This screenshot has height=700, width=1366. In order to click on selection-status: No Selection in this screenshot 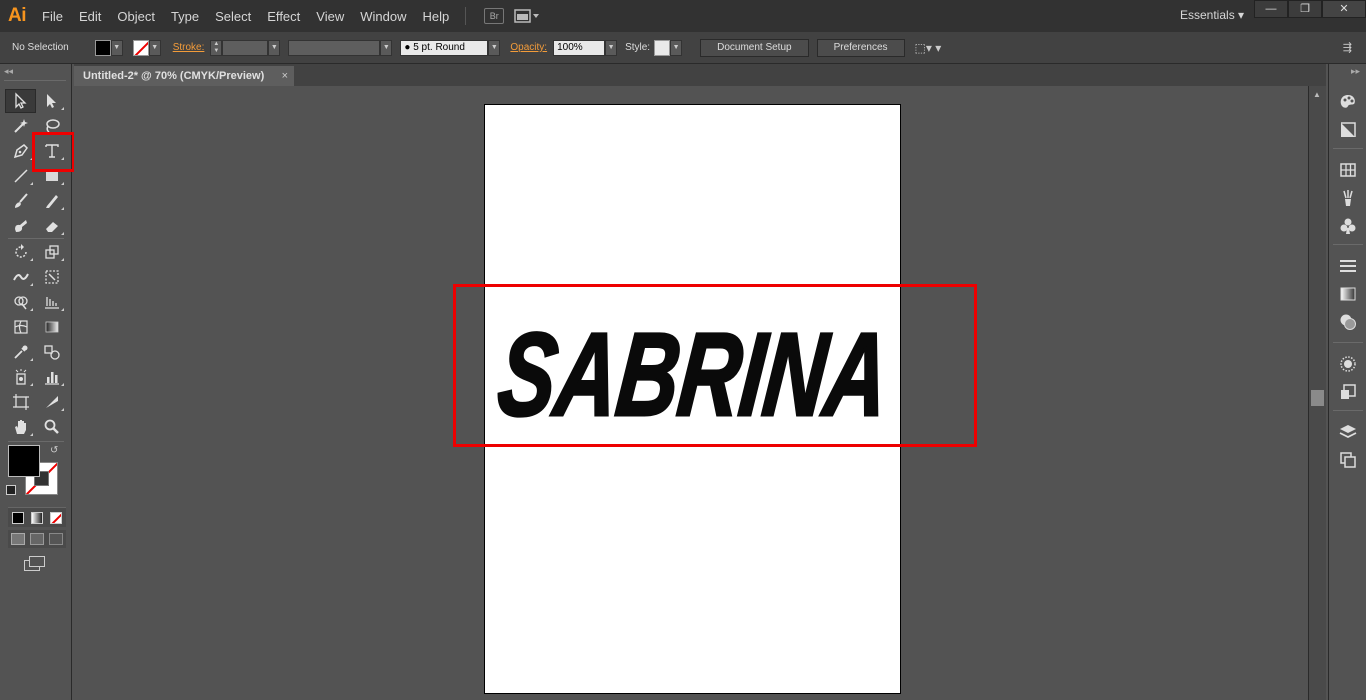, I will do `click(40, 47)`.